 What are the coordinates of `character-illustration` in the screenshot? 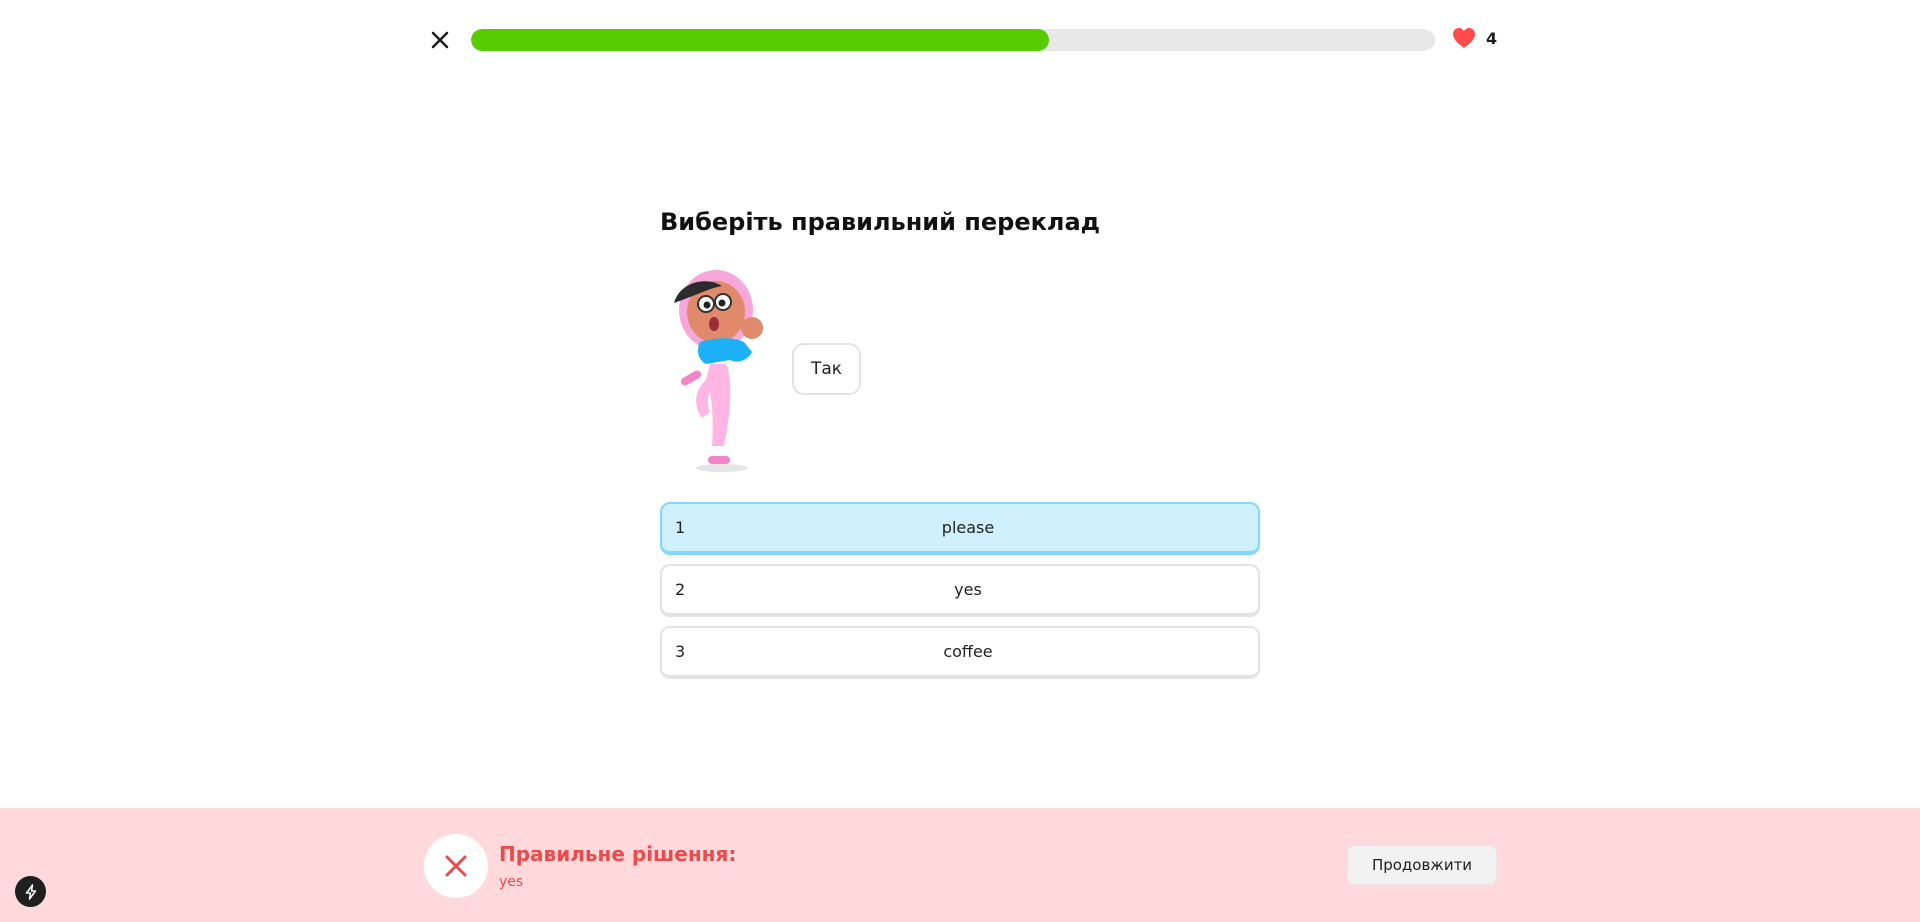 It's located at (718, 371).